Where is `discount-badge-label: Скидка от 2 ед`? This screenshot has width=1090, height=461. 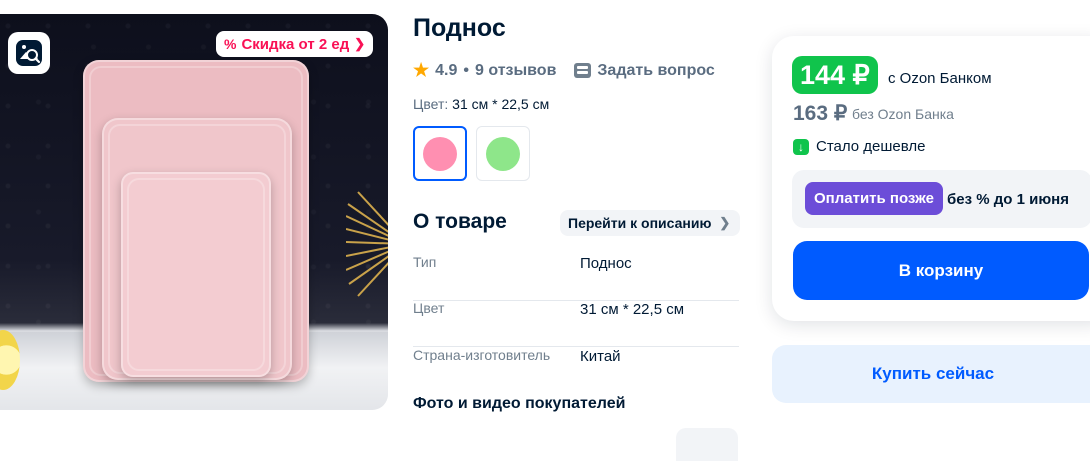
discount-badge-label: Скидка от 2 ед is located at coordinates (295, 44).